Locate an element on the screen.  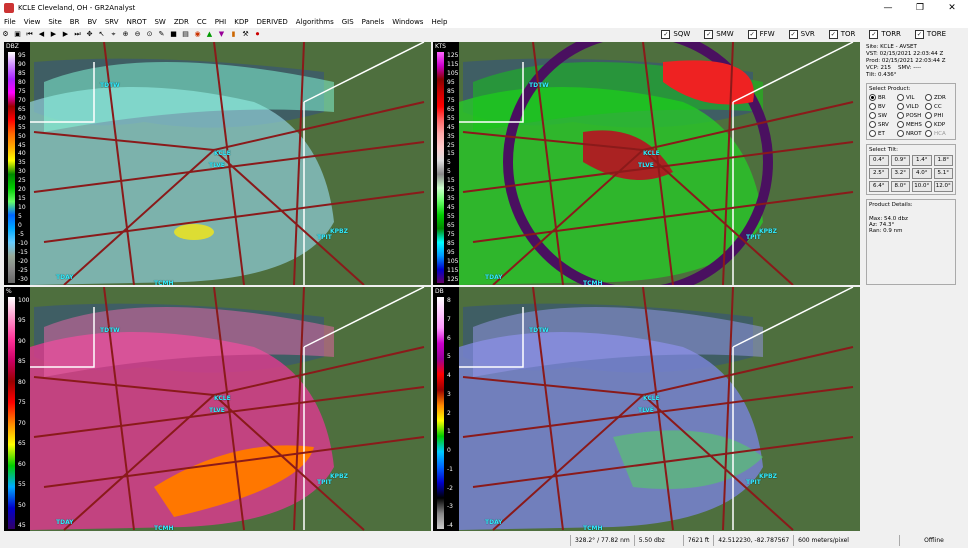
first-frame-icon: ⏮ is located at coordinates (29, 34).